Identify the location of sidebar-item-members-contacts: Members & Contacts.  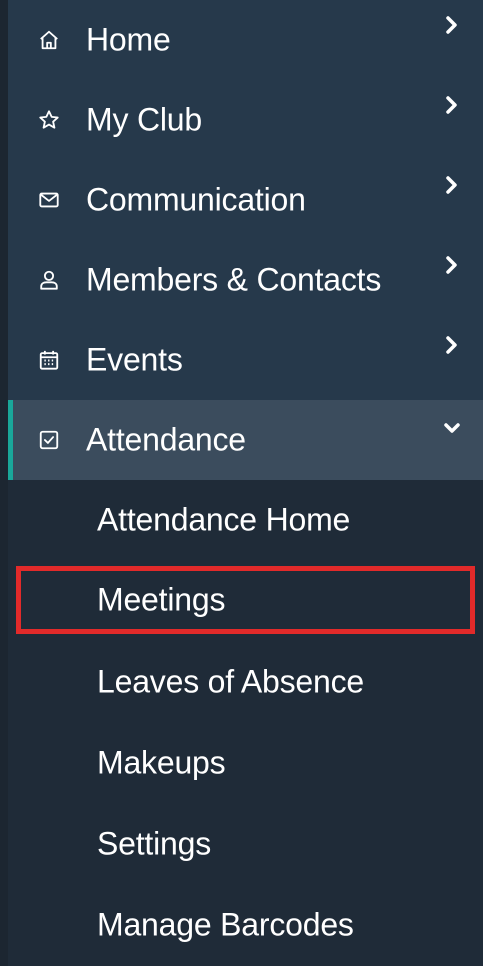
(245, 280).